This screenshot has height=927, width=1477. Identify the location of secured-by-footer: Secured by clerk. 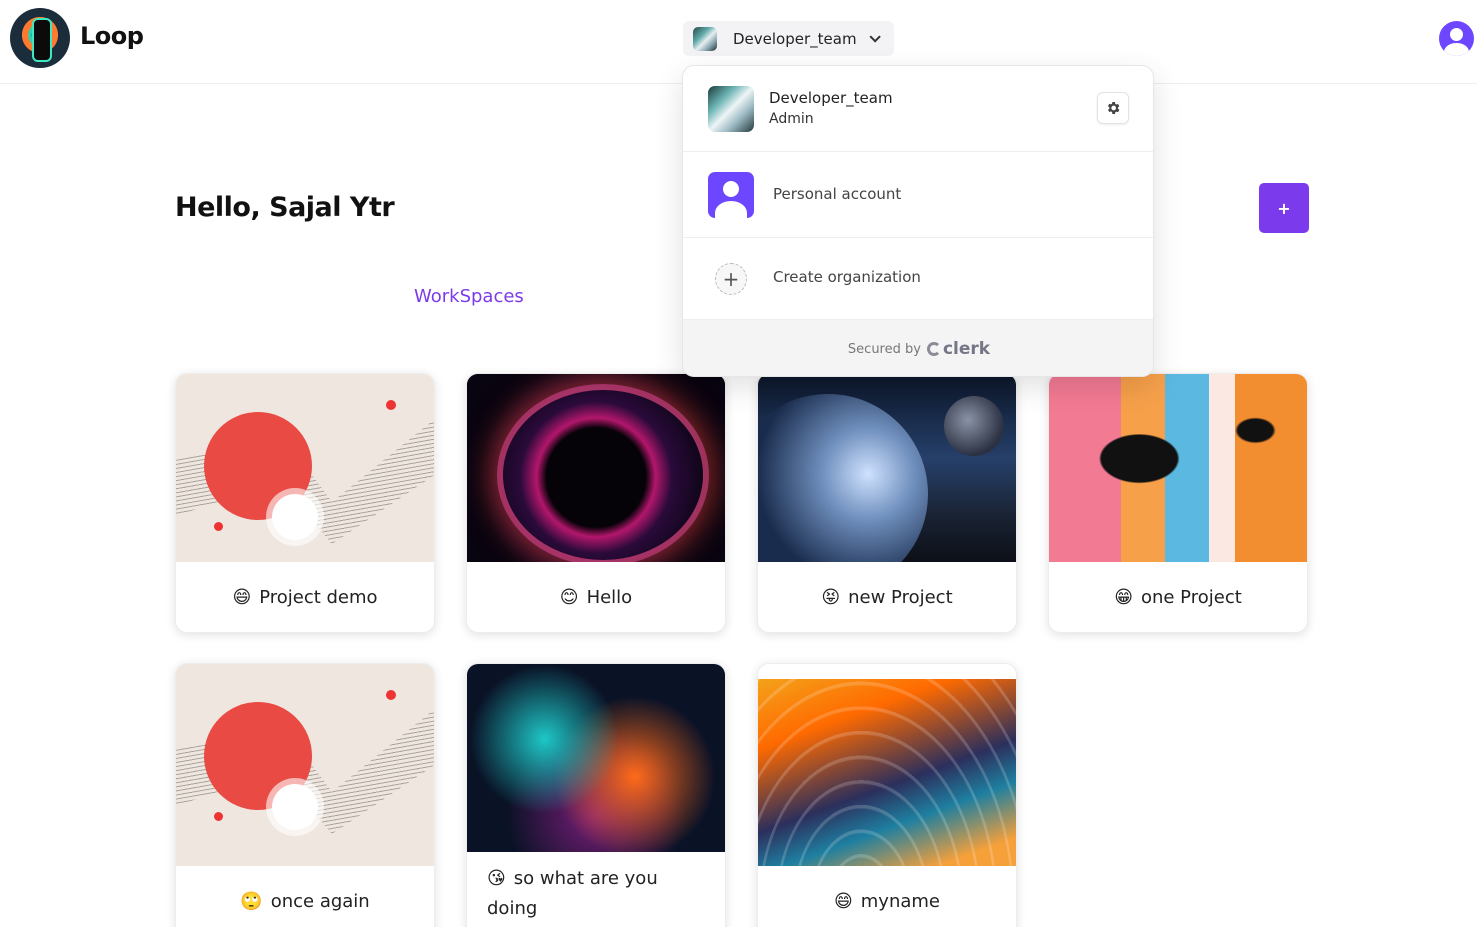
(918, 348).